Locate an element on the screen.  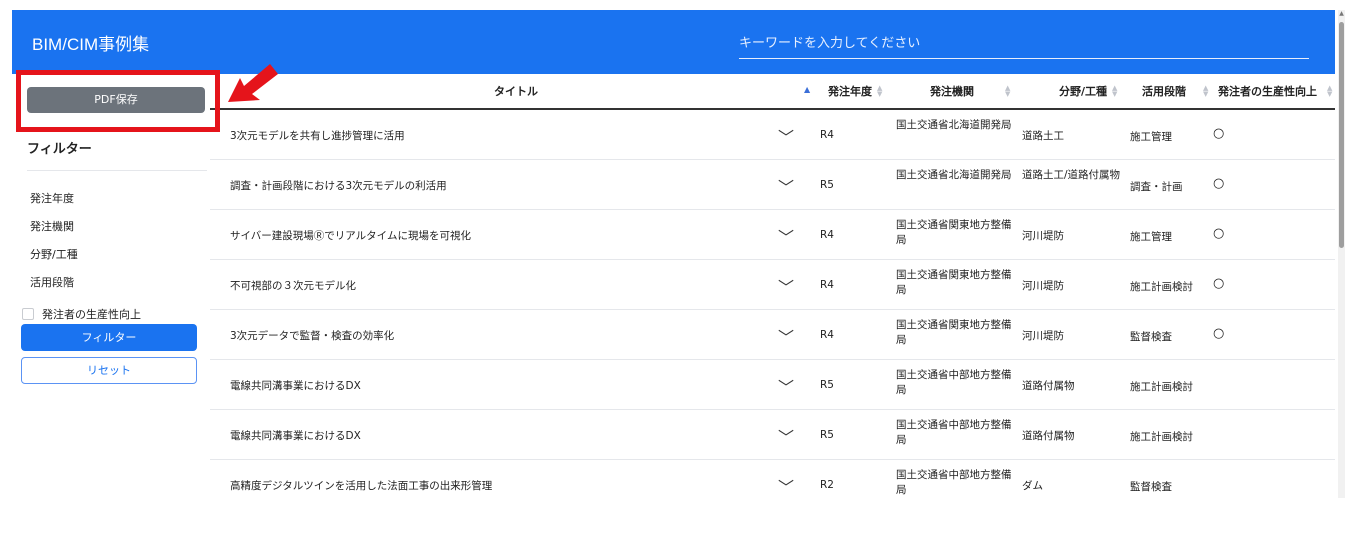
annotation-arrow-icon is located at coordinates (253, 83).